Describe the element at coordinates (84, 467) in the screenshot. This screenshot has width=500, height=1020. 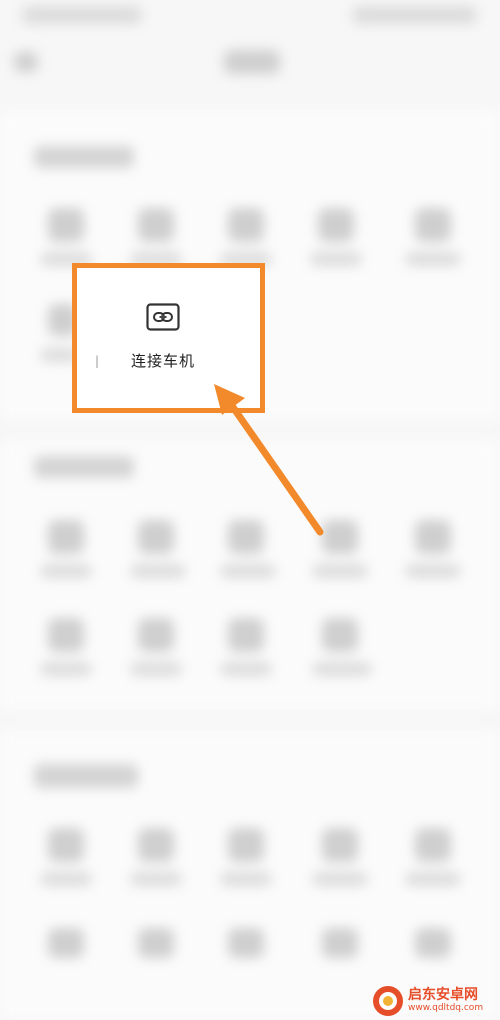
I see `section-2-title` at that location.